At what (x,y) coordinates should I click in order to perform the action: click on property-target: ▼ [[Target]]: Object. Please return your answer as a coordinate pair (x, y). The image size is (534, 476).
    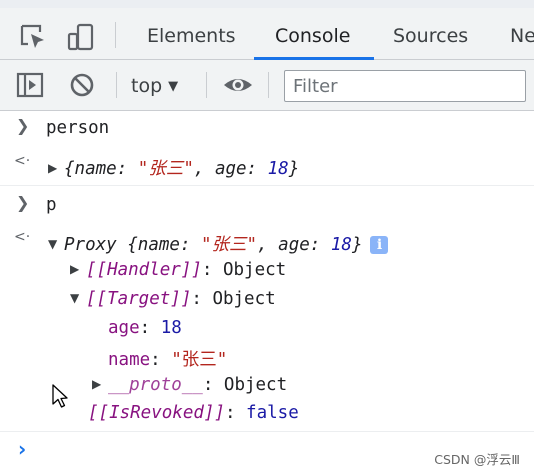
    Looking at the image, I should click on (173, 299).